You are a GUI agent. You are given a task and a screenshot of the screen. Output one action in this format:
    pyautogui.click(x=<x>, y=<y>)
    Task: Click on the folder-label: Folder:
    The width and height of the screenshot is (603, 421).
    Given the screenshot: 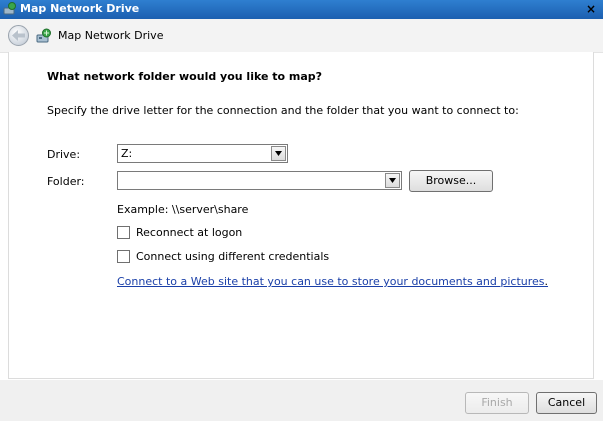 What is the action you would take?
    pyautogui.click(x=66, y=181)
    